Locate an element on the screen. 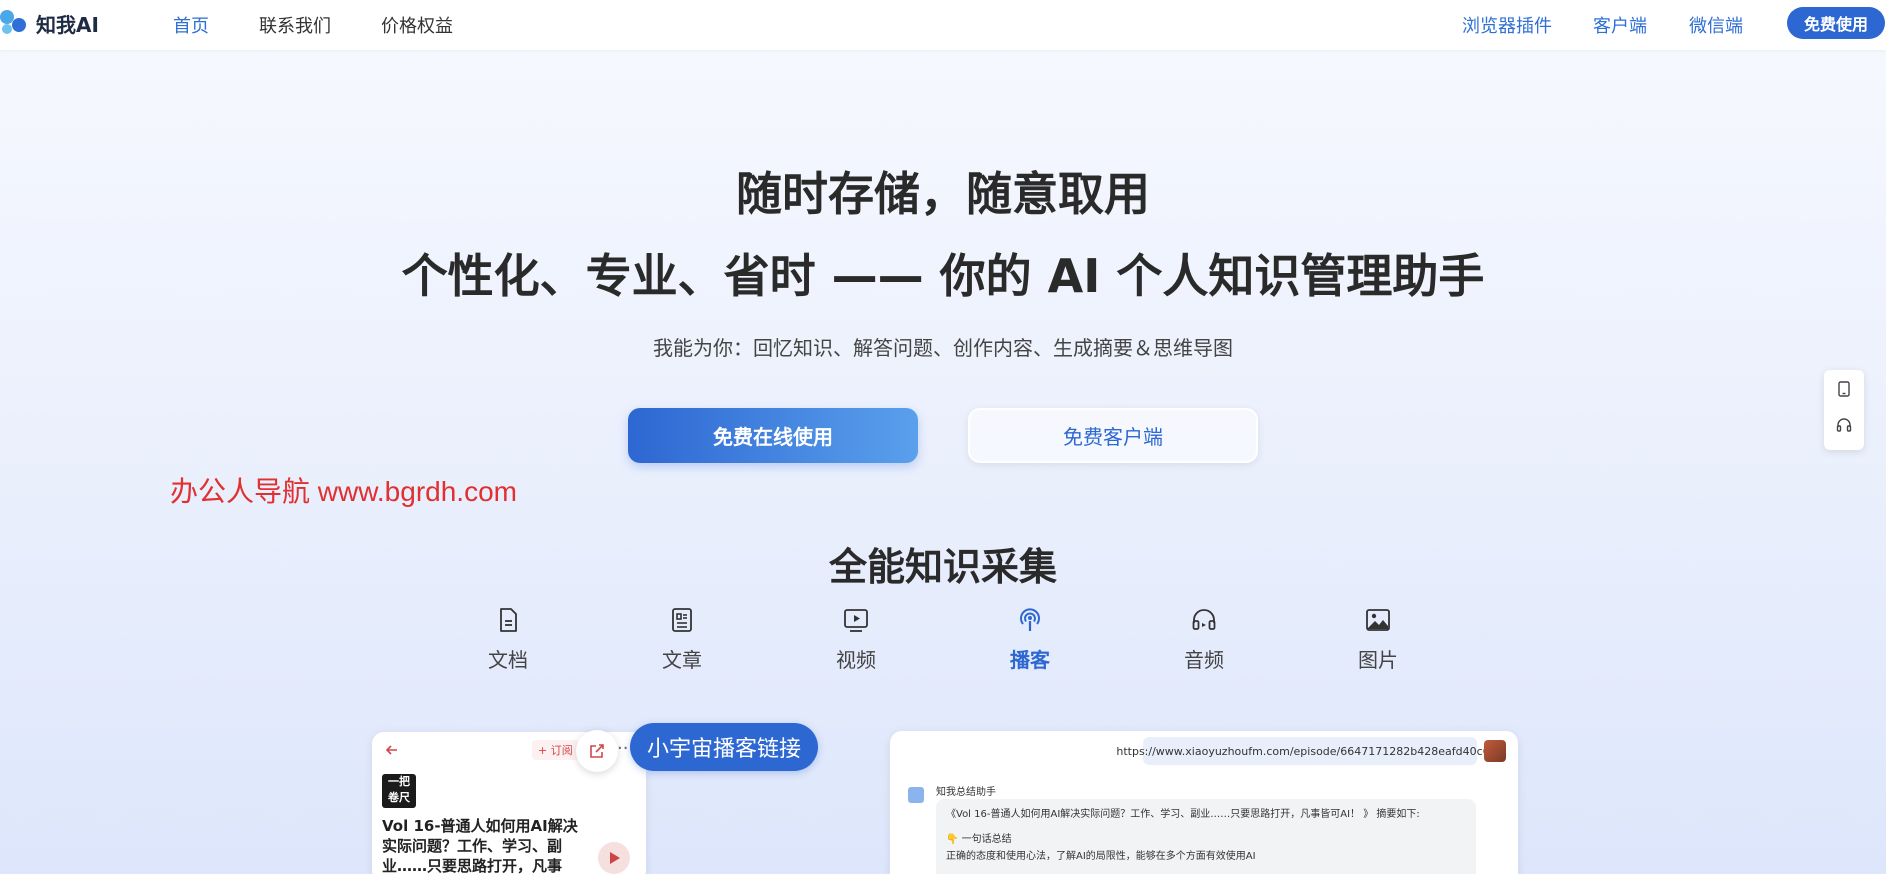 This screenshot has height=874, width=1886. summary-line: 👇 一句话总结 is located at coordinates (979, 839).